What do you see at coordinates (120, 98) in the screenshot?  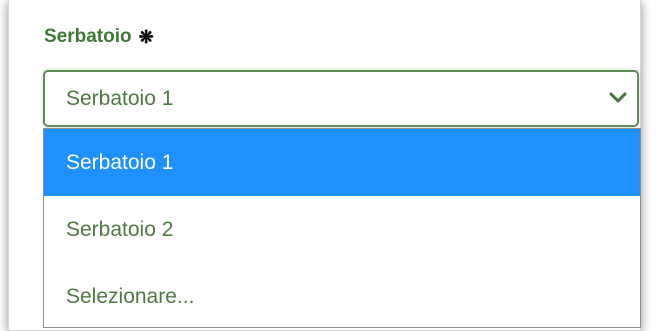 I see `select-current-value: Serbatoio 1` at bounding box center [120, 98].